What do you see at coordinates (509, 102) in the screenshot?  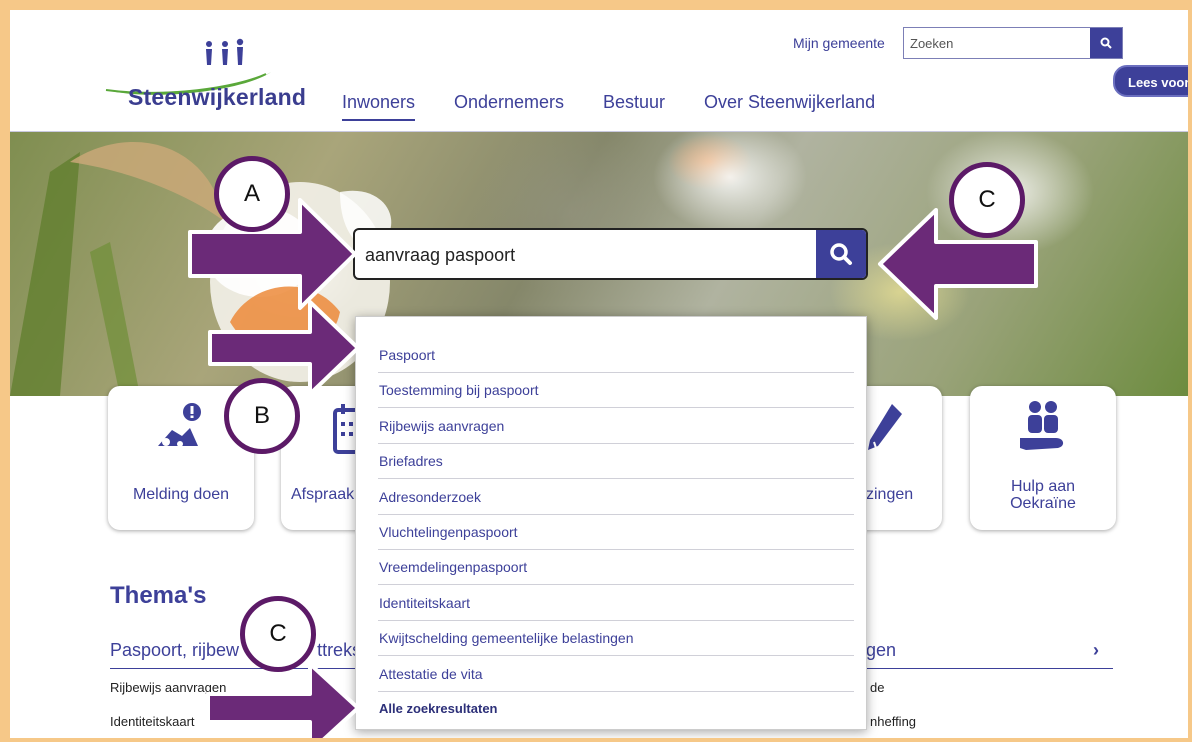 I see `nav-ondernemers: Ondernemers` at bounding box center [509, 102].